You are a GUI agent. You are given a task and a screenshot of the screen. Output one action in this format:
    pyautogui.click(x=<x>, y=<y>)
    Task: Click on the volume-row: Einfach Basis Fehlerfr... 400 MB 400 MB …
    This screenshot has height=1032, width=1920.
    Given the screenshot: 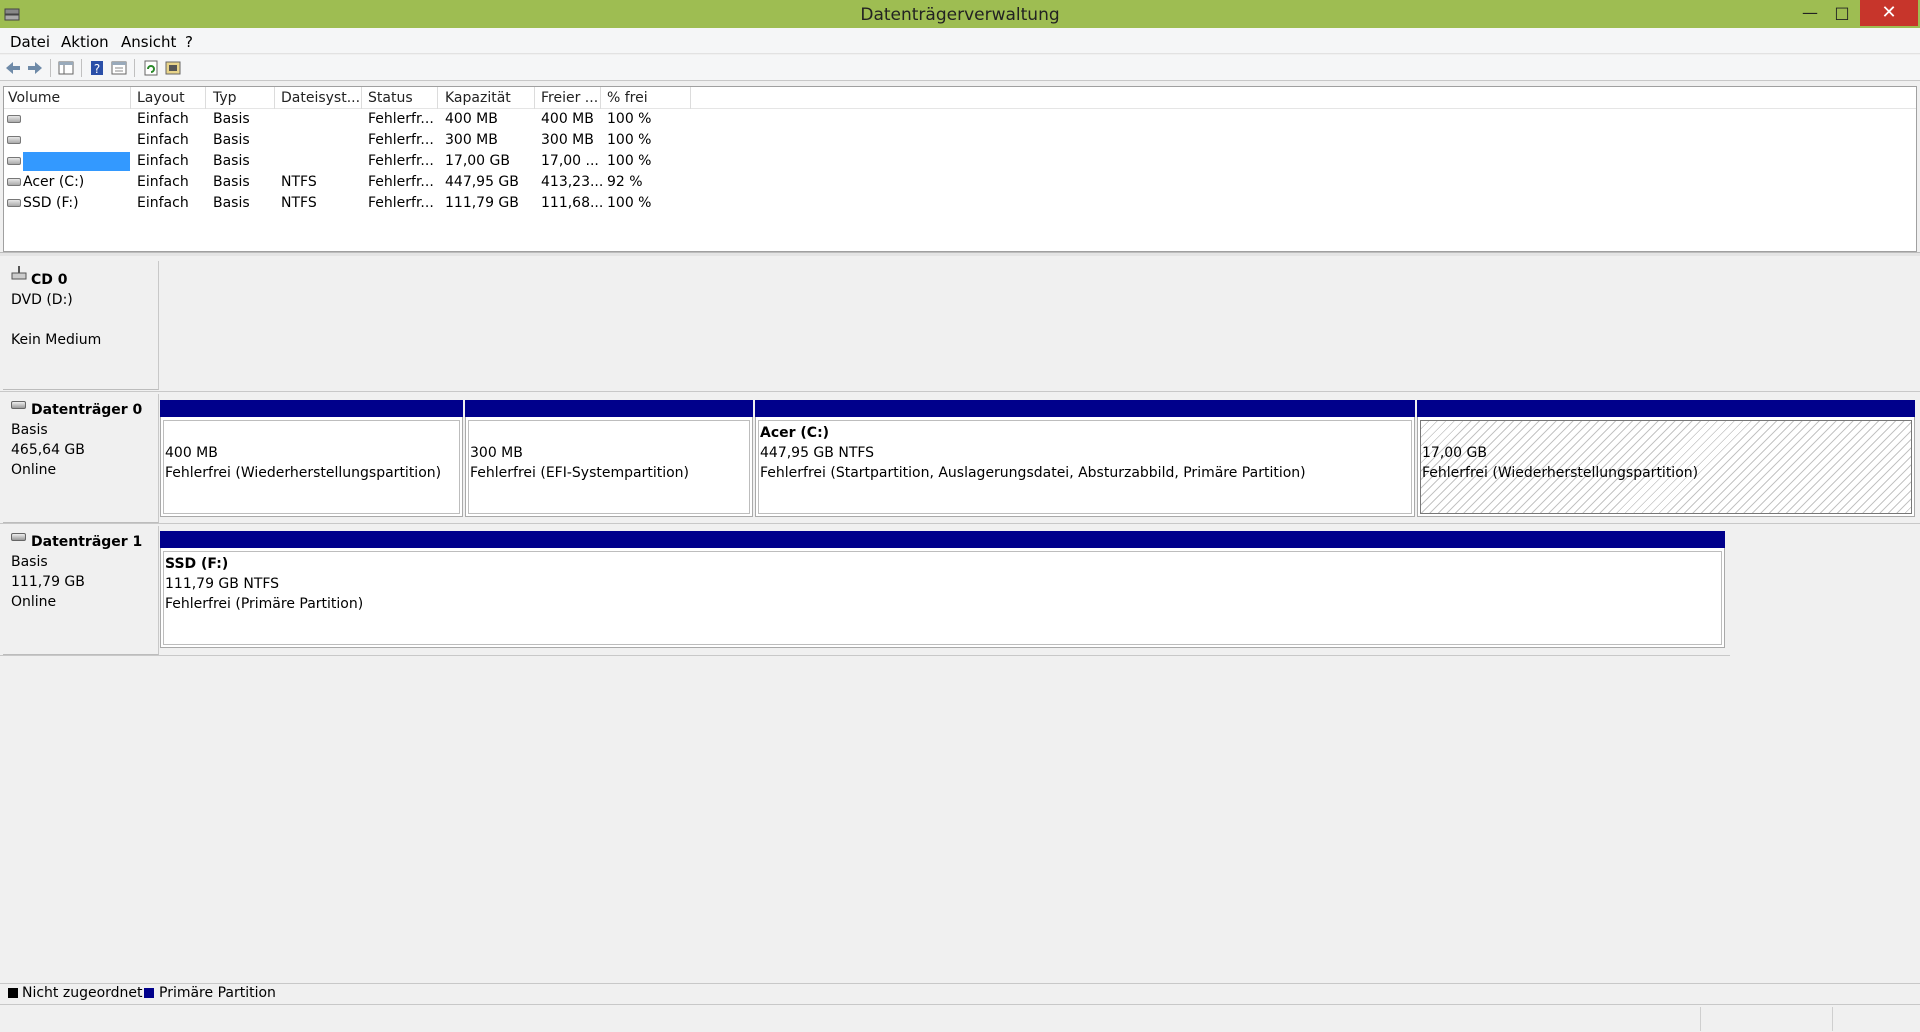 What is the action you would take?
    pyautogui.click(x=960, y=119)
    